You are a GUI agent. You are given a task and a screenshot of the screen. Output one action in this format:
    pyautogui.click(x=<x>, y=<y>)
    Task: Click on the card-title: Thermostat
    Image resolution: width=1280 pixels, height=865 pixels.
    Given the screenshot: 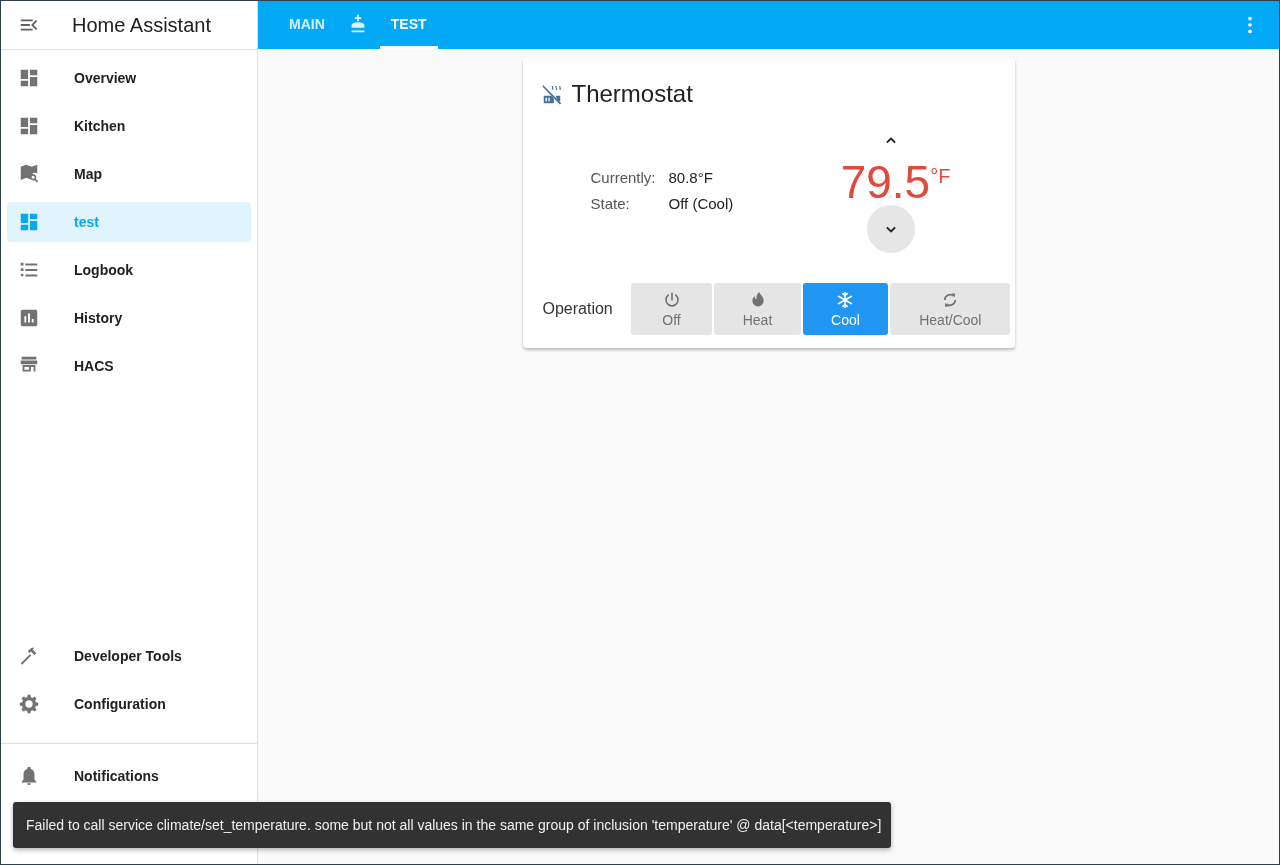 What is the action you would take?
    pyautogui.click(x=632, y=94)
    